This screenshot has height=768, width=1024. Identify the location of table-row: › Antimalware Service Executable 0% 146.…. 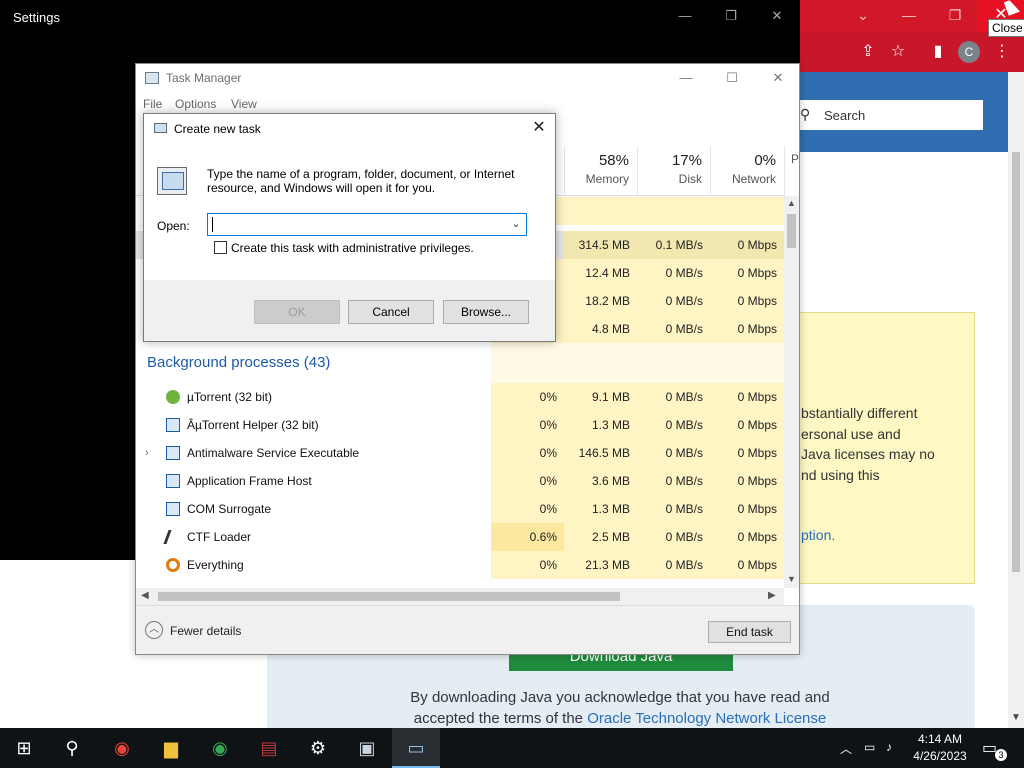
(460, 453).